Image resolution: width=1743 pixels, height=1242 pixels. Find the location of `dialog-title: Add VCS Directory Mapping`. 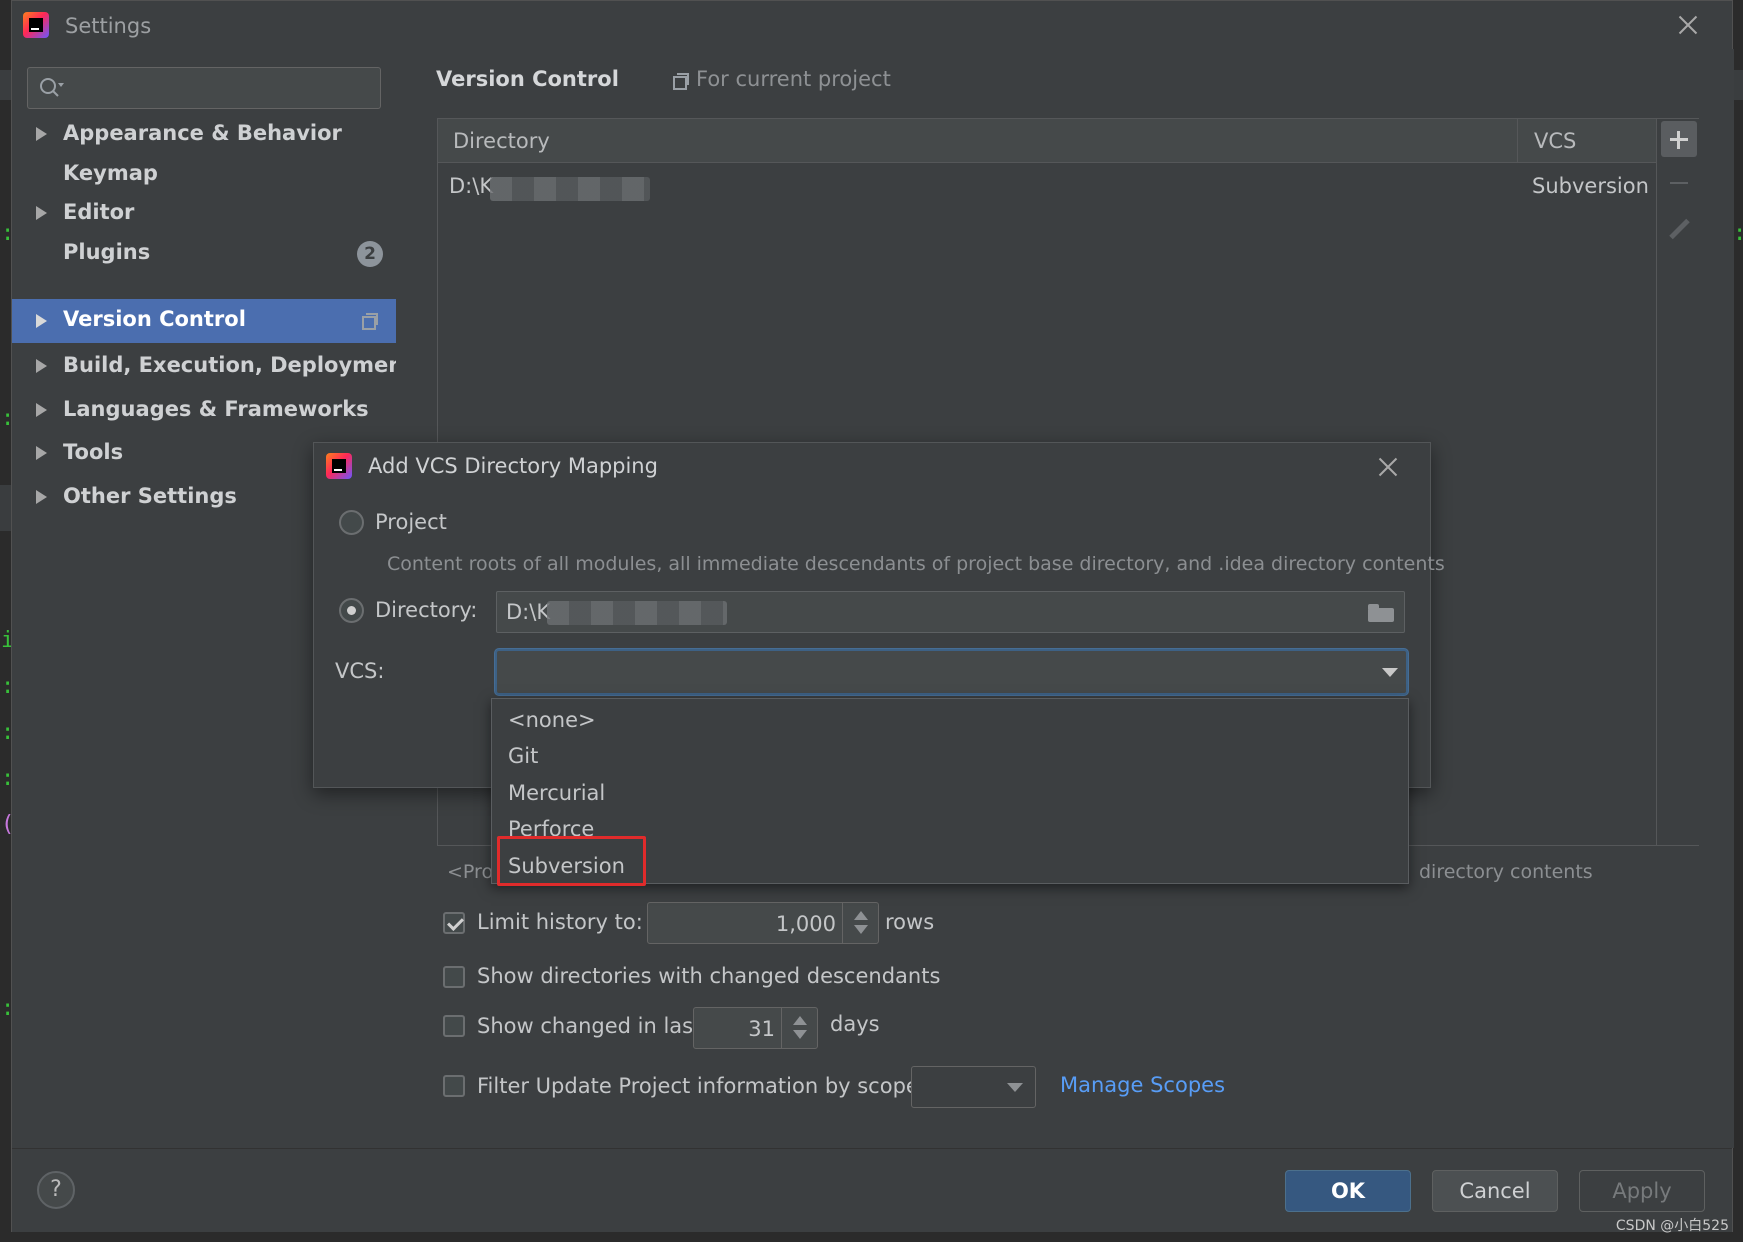

dialog-title: Add VCS Directory Mapping is located at coordinates (513, 466).